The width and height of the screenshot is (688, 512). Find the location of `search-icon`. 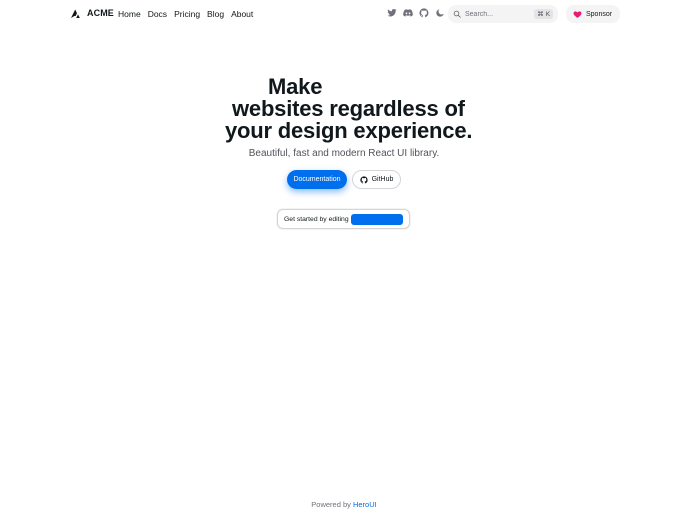

search-icon is located at coordinates (457, 14).